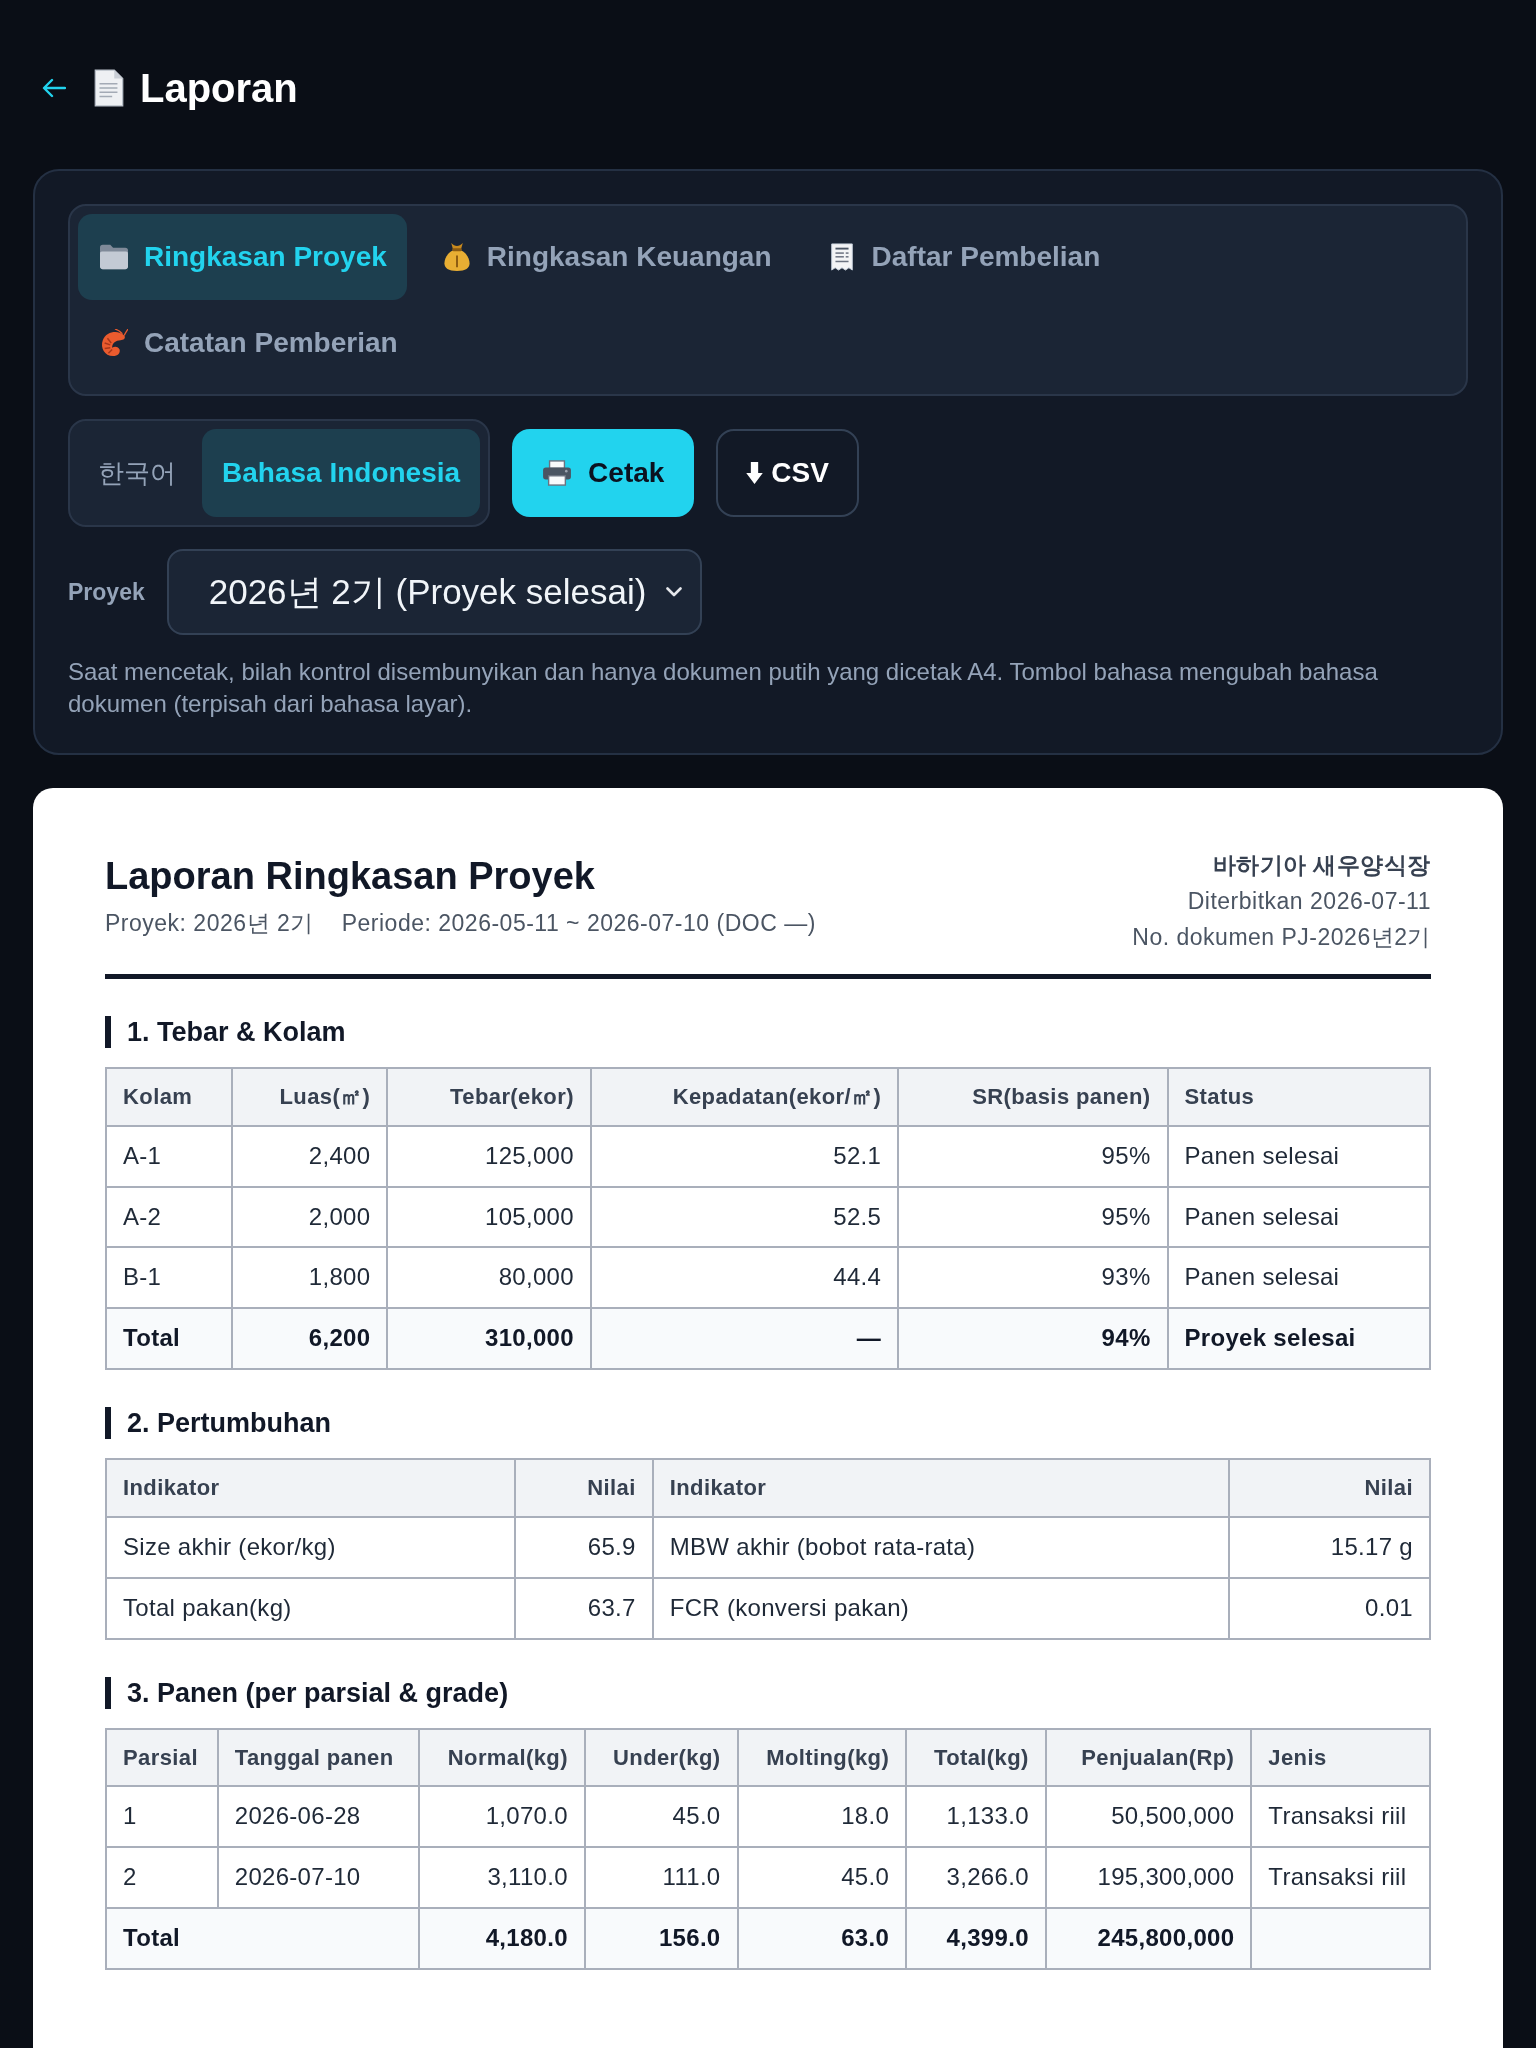  What do you see at coordinates (114, 257) in the screenshot?
I see `folder-icon` at bounding box center [114, 257].